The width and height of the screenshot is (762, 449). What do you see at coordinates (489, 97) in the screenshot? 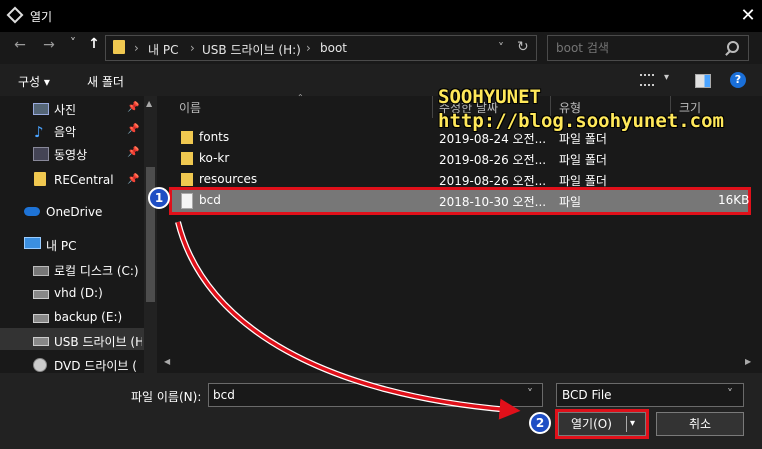
I see `watermark-title: SOOHYUNET` at bounding box center [489, 97].